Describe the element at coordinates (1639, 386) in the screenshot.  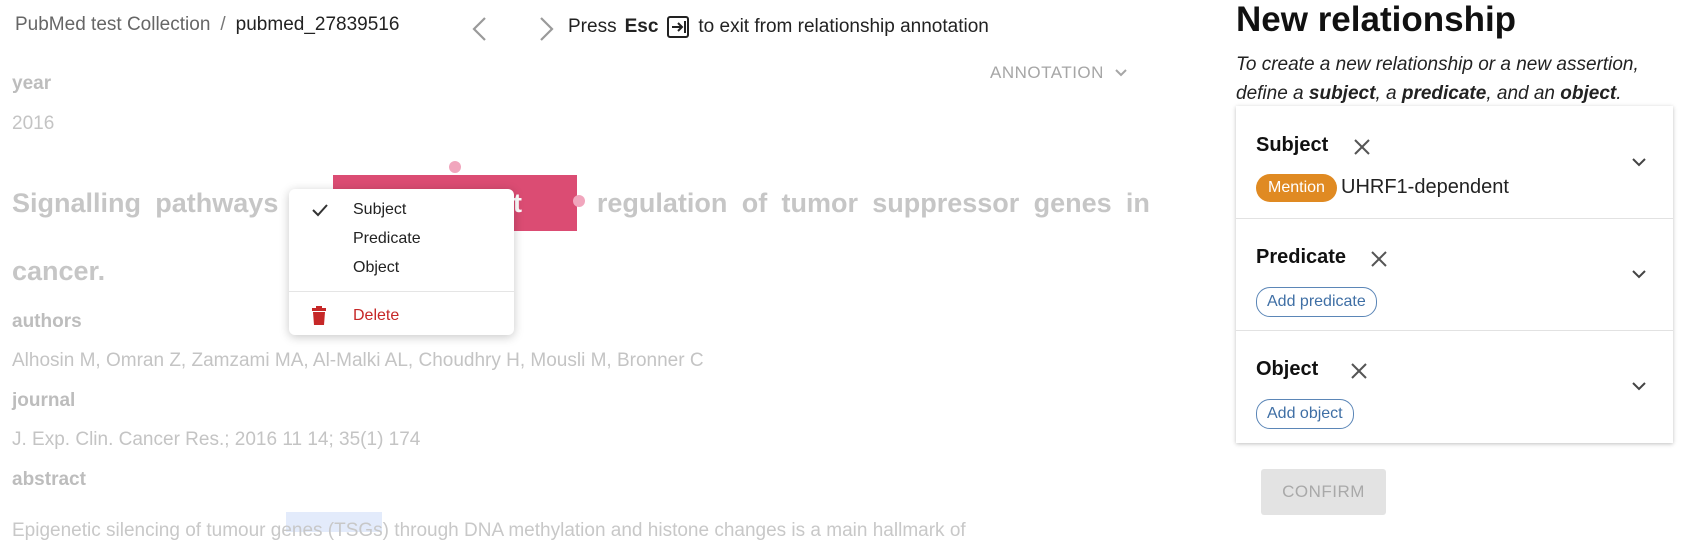
I see `expand-object-icon` at that location.